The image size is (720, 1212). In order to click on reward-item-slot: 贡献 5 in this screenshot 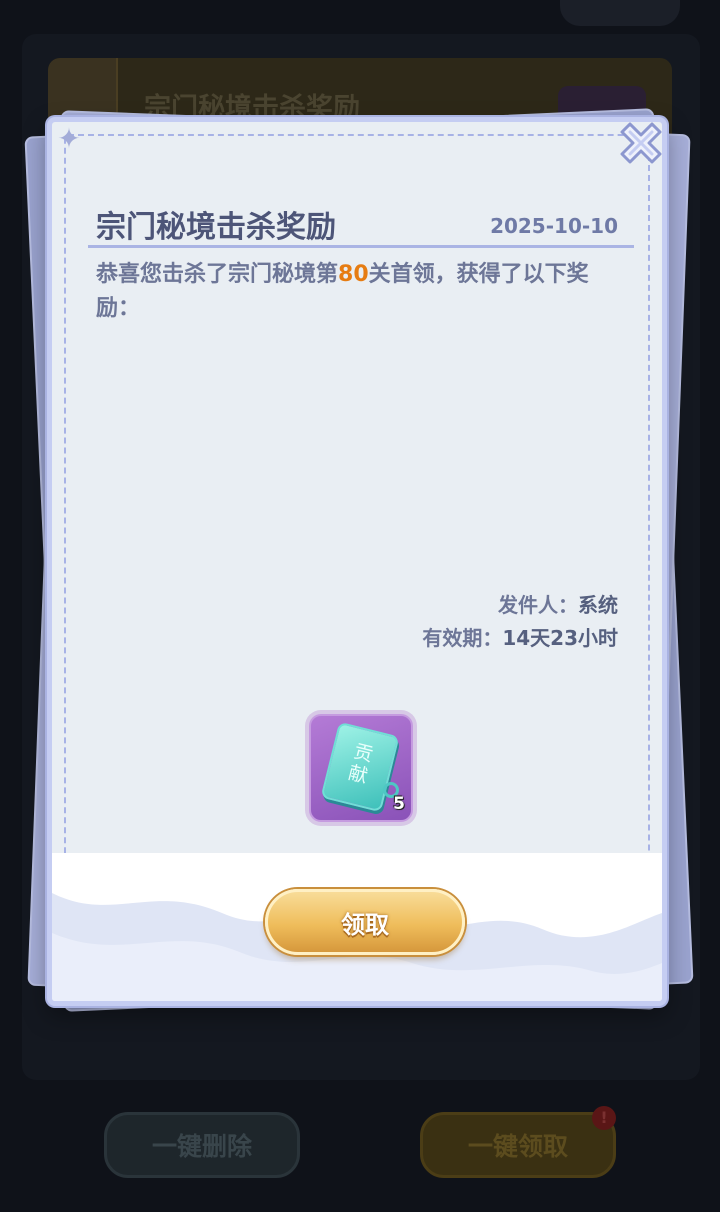, I will do `click(361, 768)`.